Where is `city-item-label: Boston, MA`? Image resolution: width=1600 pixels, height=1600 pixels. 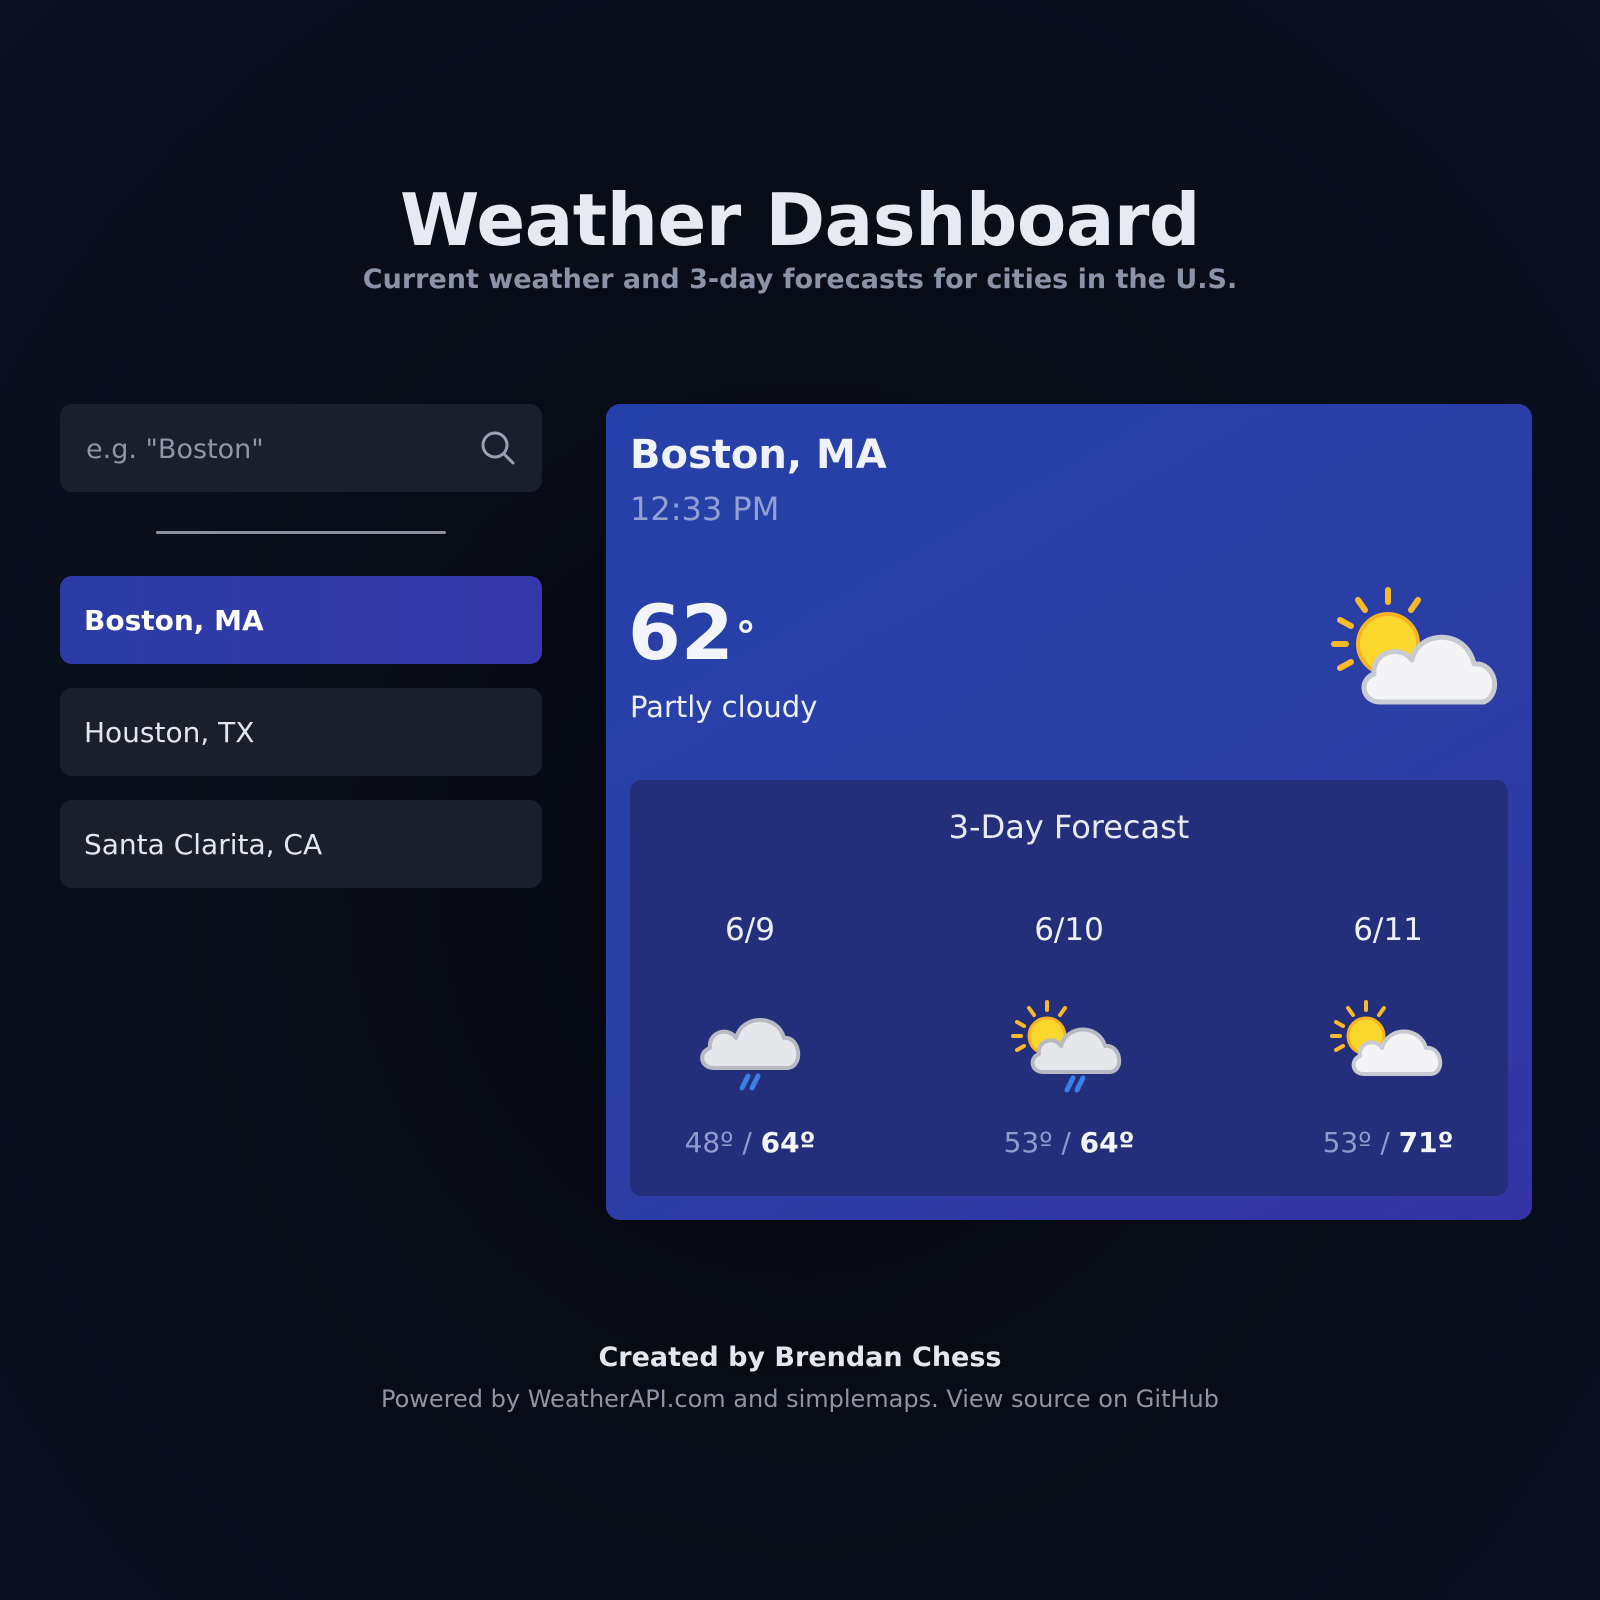 city-item-label: Boston, MA is located at coordinates (174, 620).